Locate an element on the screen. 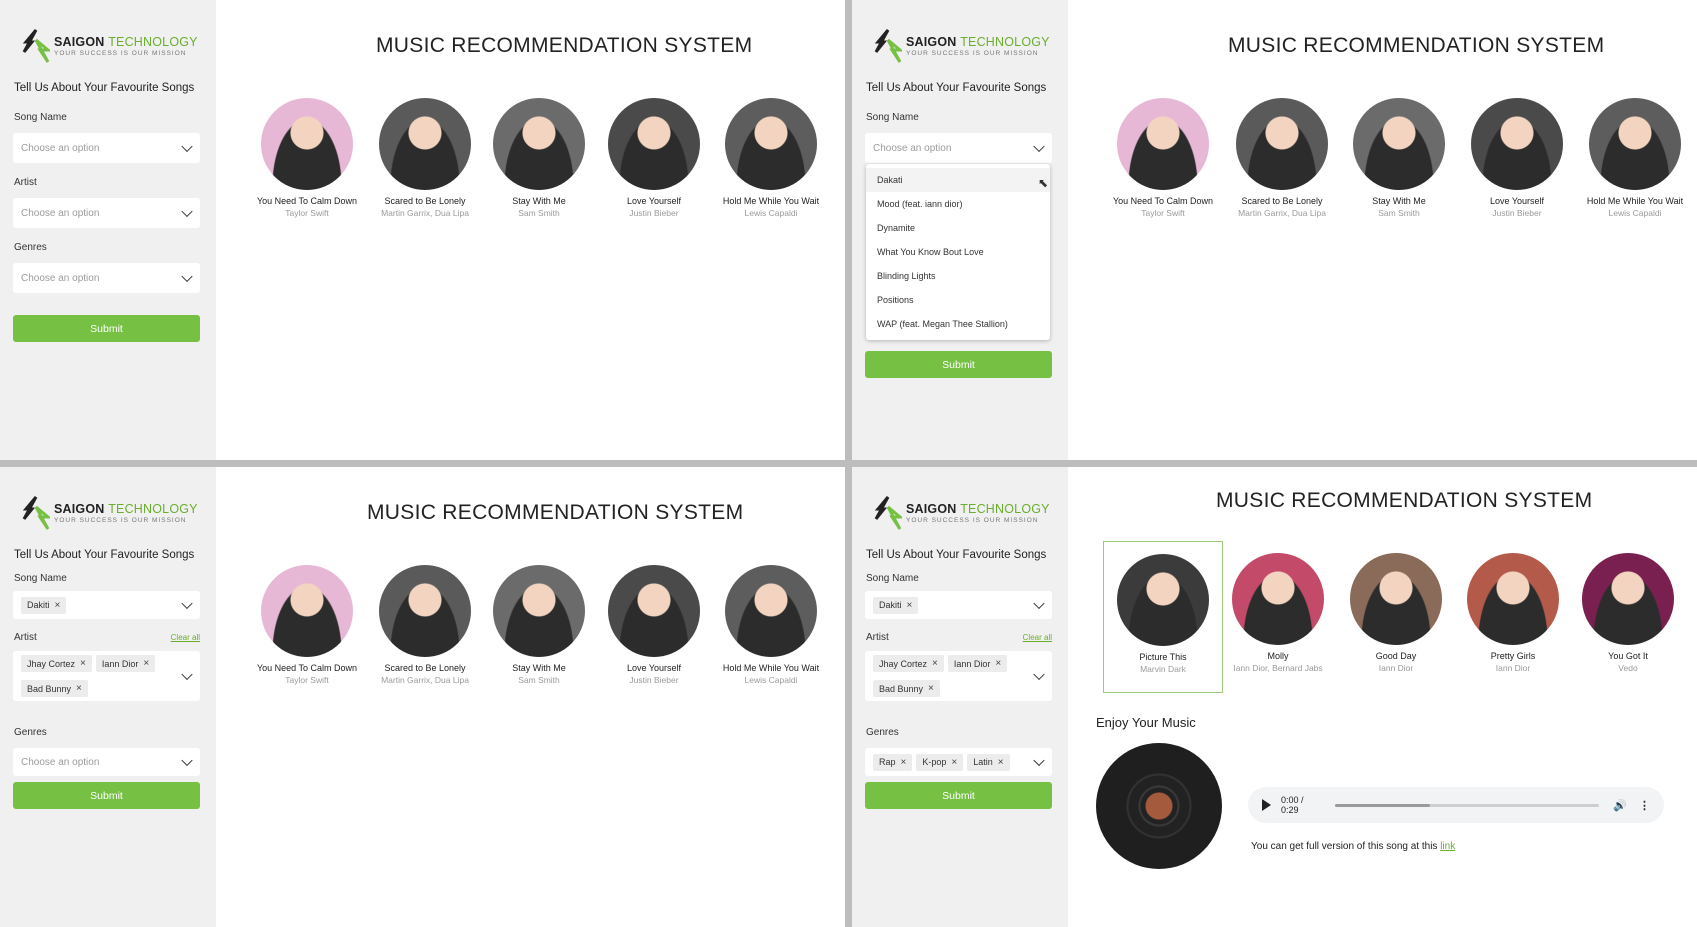 The width and height of the screenshot is (1697, 927). dropdown-option: Blinding Lights is located at coordinates (958, 276).